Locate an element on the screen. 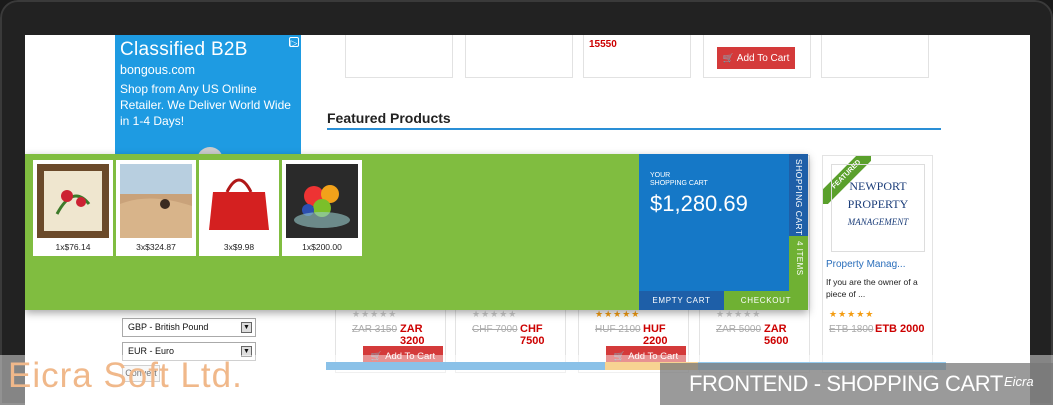 Image resolution: width=1053 pixels, height=405 pixels. heading-divider is located at coordinates (634, 129).